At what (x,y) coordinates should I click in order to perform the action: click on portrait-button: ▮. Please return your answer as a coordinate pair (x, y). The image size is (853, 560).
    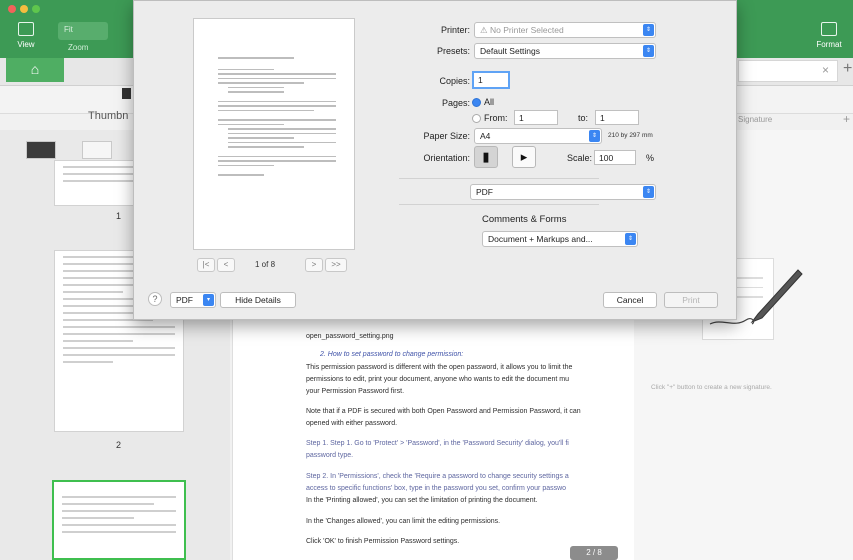
    Looking at the image, I should click on (486, 157).